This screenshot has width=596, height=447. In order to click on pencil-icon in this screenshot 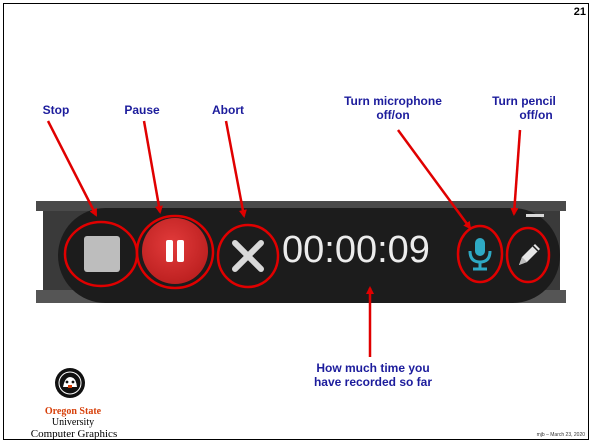, I will do `click(529, 254)`.